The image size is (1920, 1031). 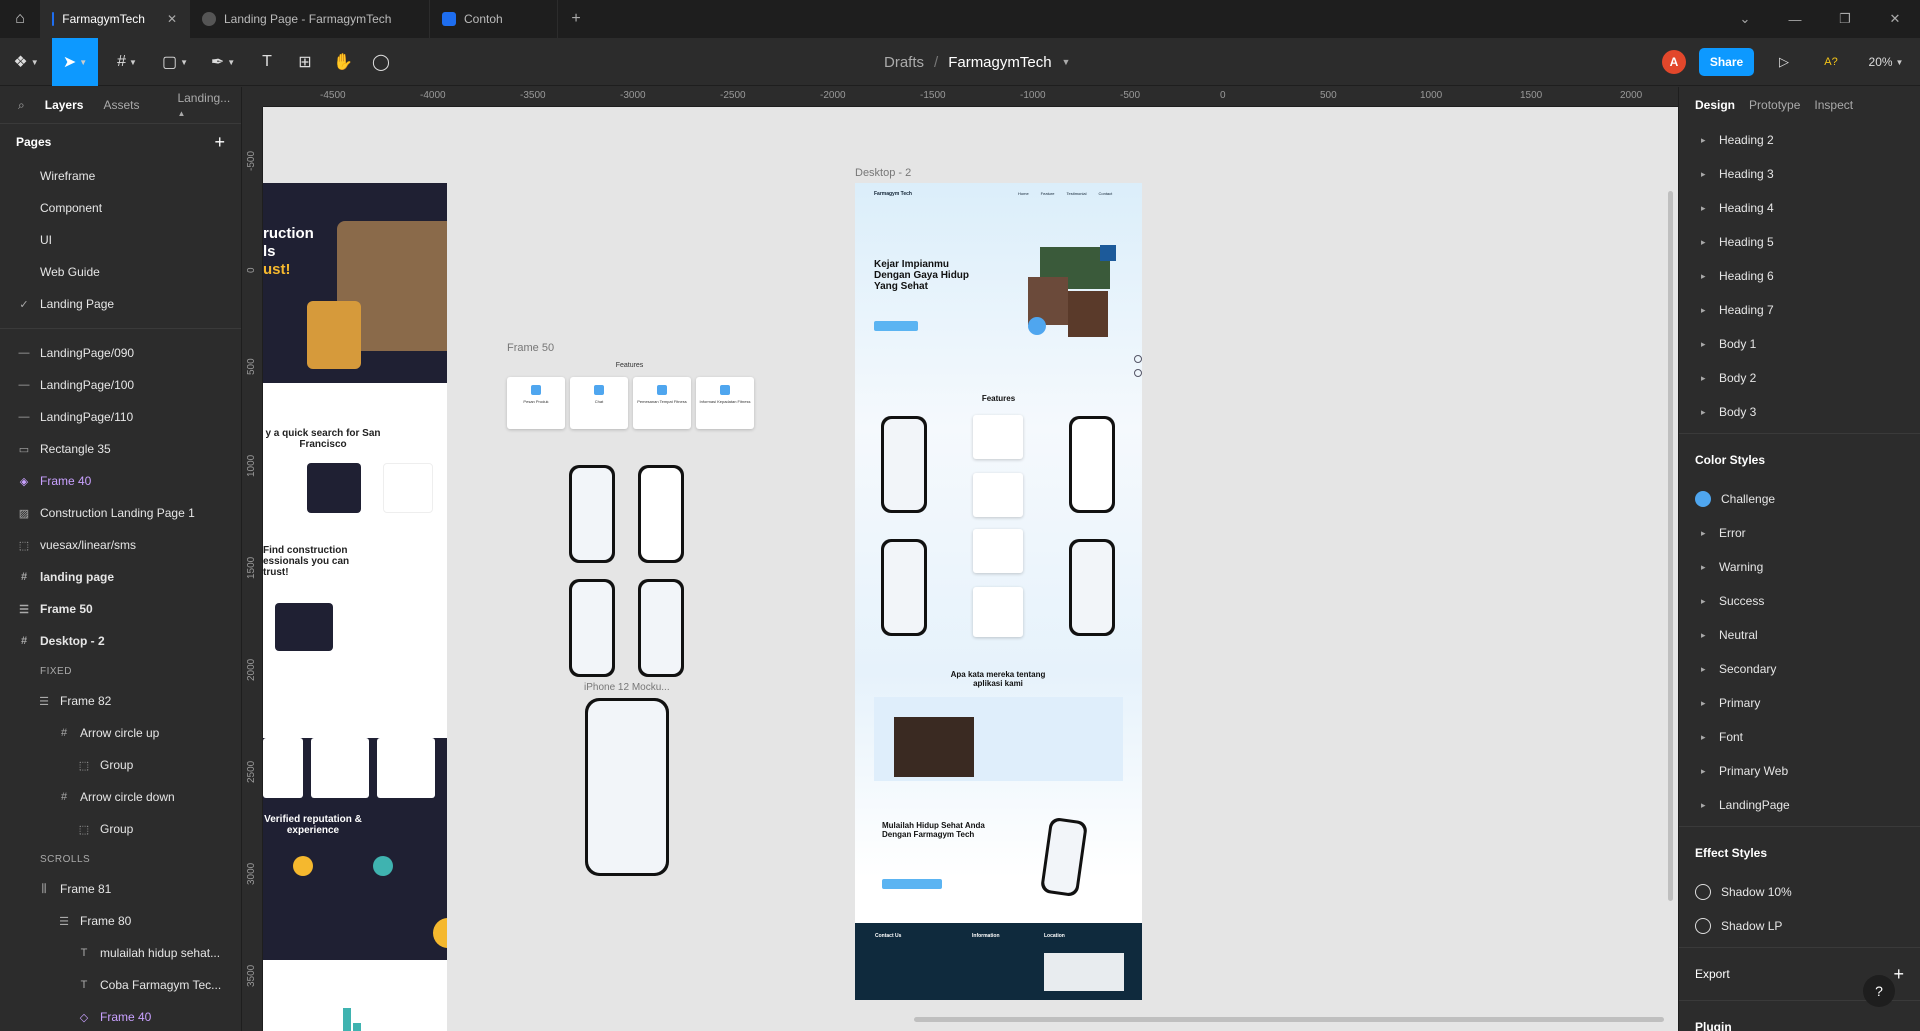 I want to click on ruler-tick: -2500, so click(x=733, y=95).